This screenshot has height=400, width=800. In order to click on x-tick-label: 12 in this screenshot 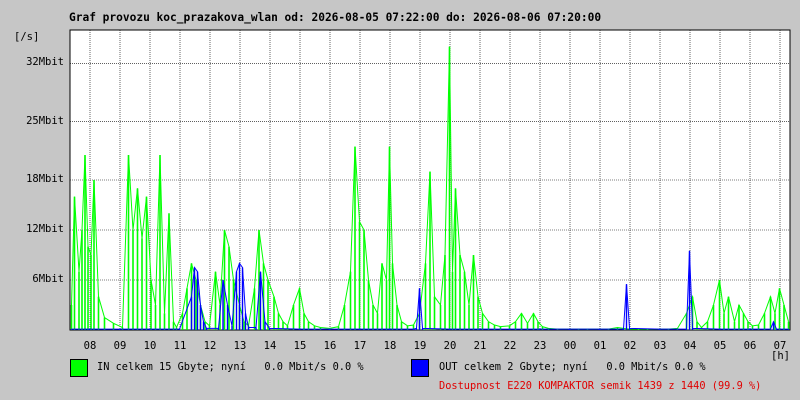, I will do `click(210, 346)`.